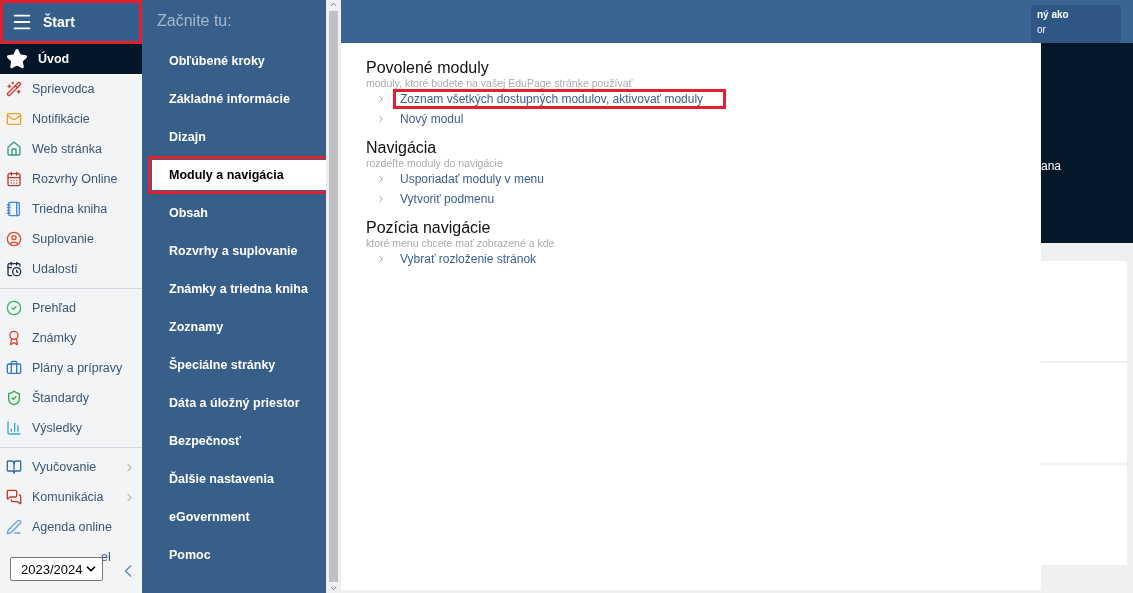 Image resolution: width=1133 pixels, height=593 pixels. What do you see at coordinates (461, 243) in the screenshot?
I see `section-subtitle: ktoré menu chcete mať zobrazené a kde` at bounding box center [461, 243].